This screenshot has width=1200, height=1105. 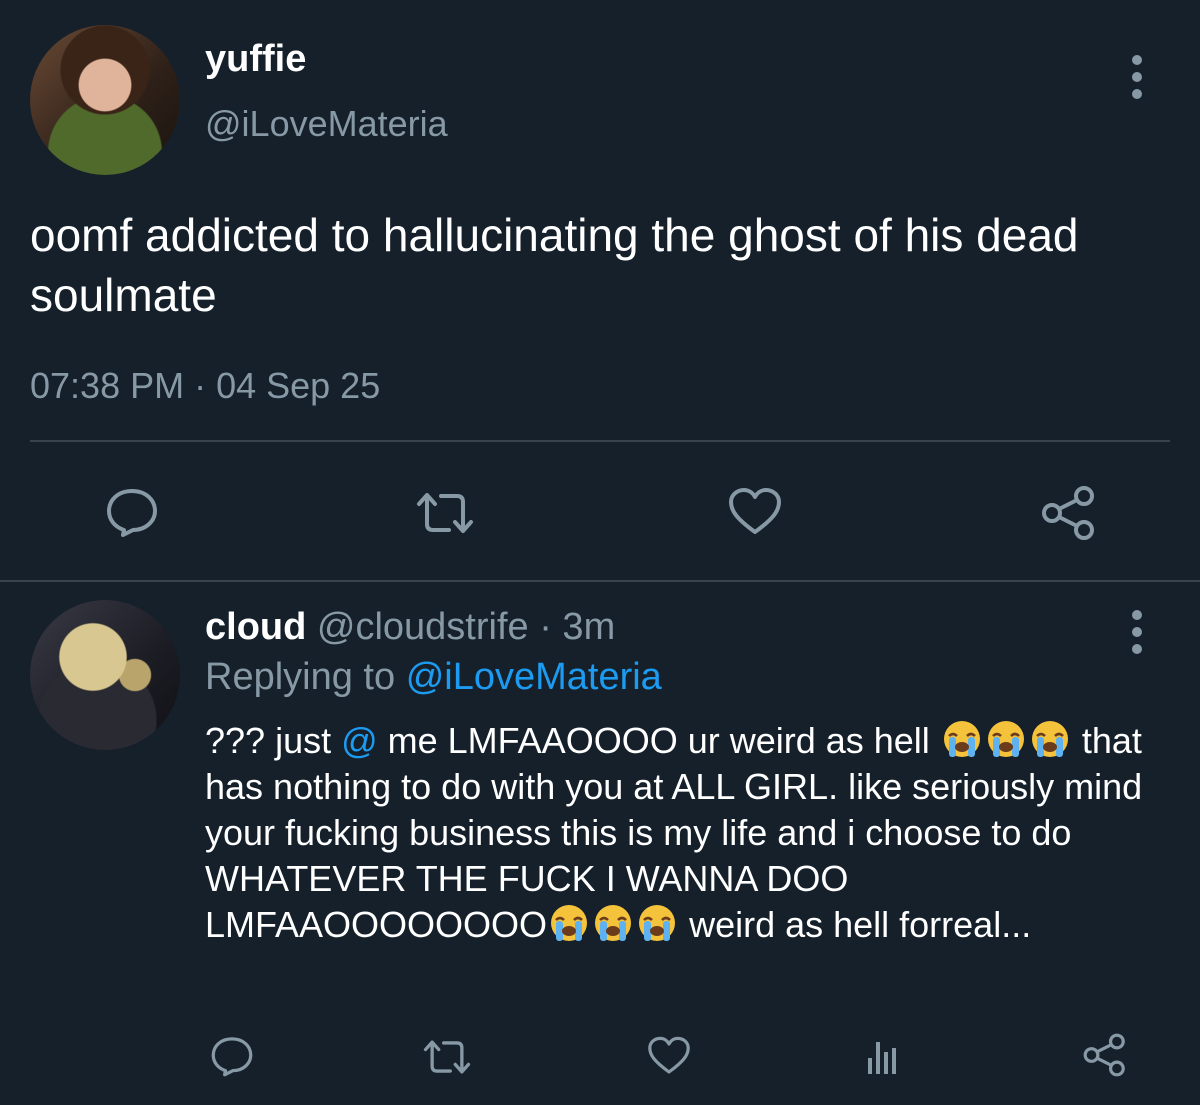 What do you see at coordinates (300, 677) in the screenshot?
I see `replying-to-label: Replying to` at bounding box center [300, 677].